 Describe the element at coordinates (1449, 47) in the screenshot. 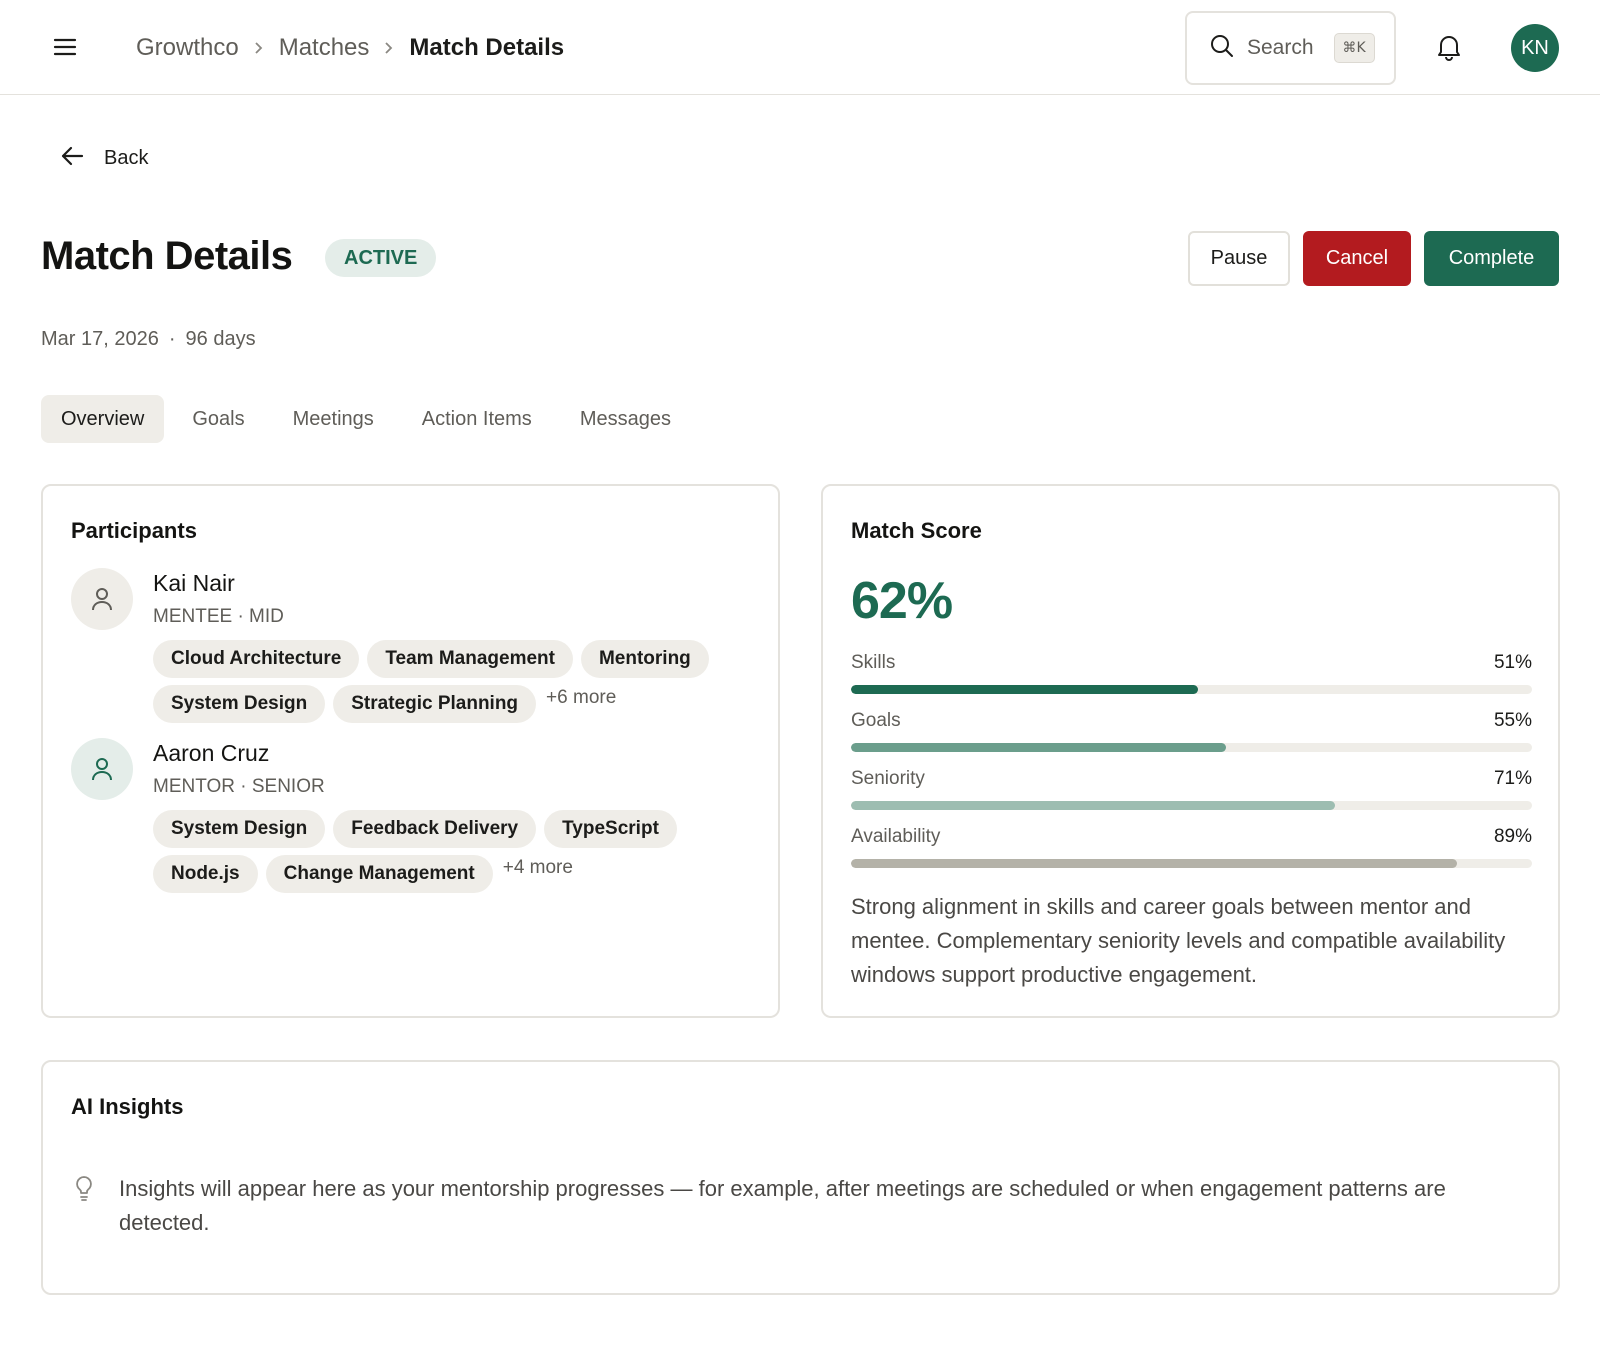

I see `bell-icon` at that location.